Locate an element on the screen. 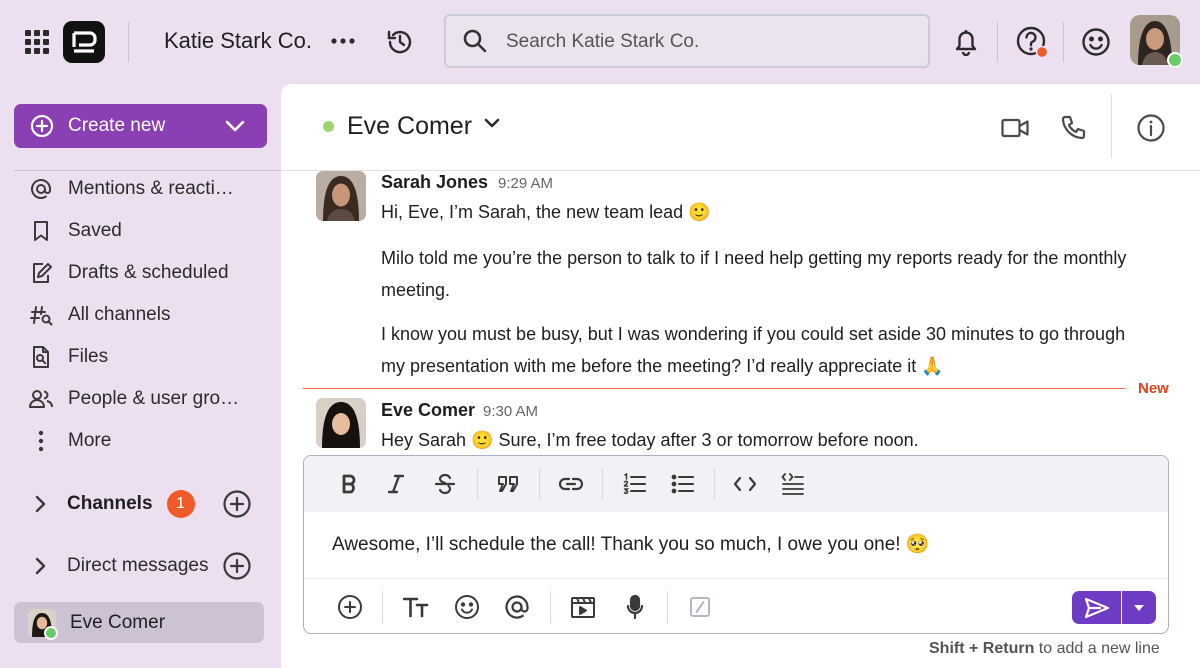 The image size is (1200, 668). phone-call-icon is located at coordinates (1073, 128).